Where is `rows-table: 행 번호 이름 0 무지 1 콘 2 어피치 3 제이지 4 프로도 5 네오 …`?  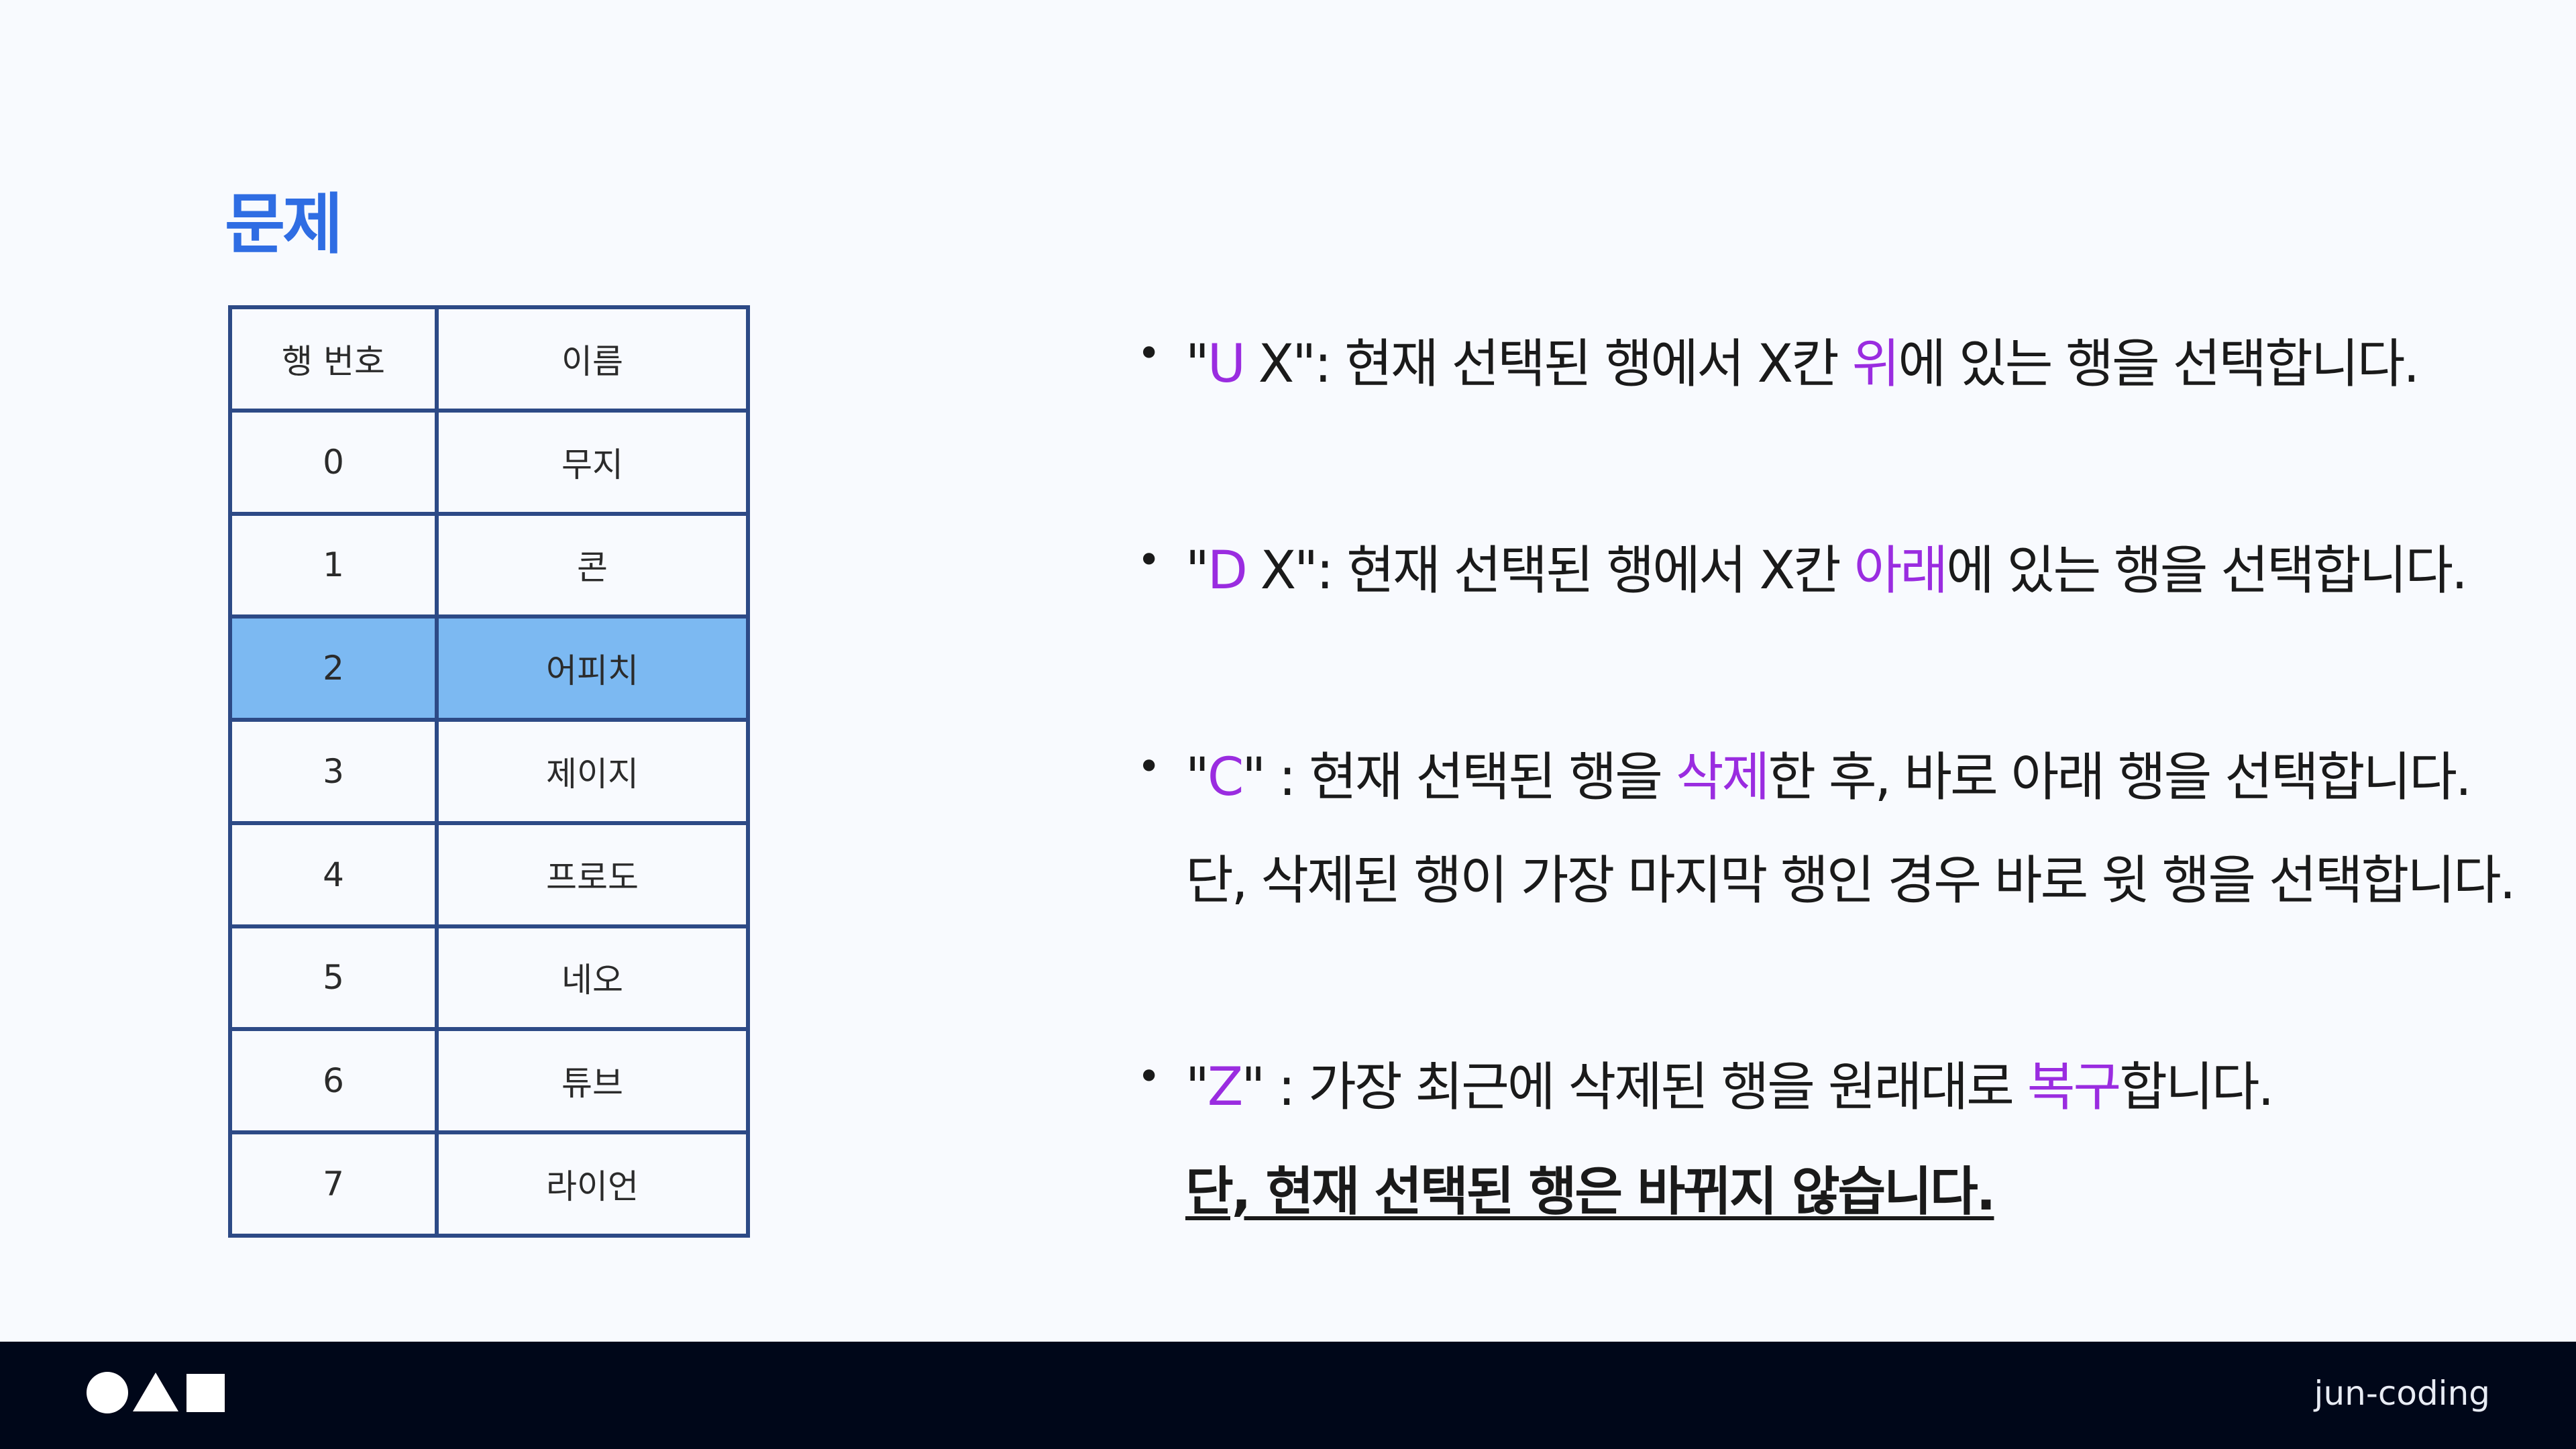 rows-table: 행 번호 이름 0 무지 1 콘 2 어피치 3 제이지 4 프로도 5 네오 … is located at coordinates (489, 771).